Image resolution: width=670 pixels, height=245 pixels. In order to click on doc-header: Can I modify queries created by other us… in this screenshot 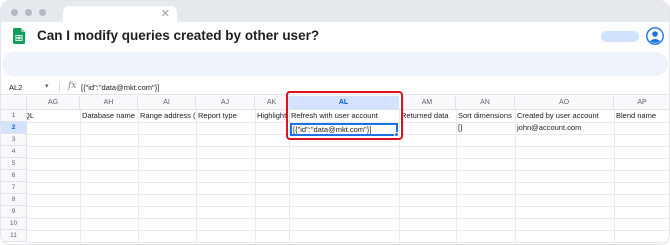, I will do `click(335, 36)`.